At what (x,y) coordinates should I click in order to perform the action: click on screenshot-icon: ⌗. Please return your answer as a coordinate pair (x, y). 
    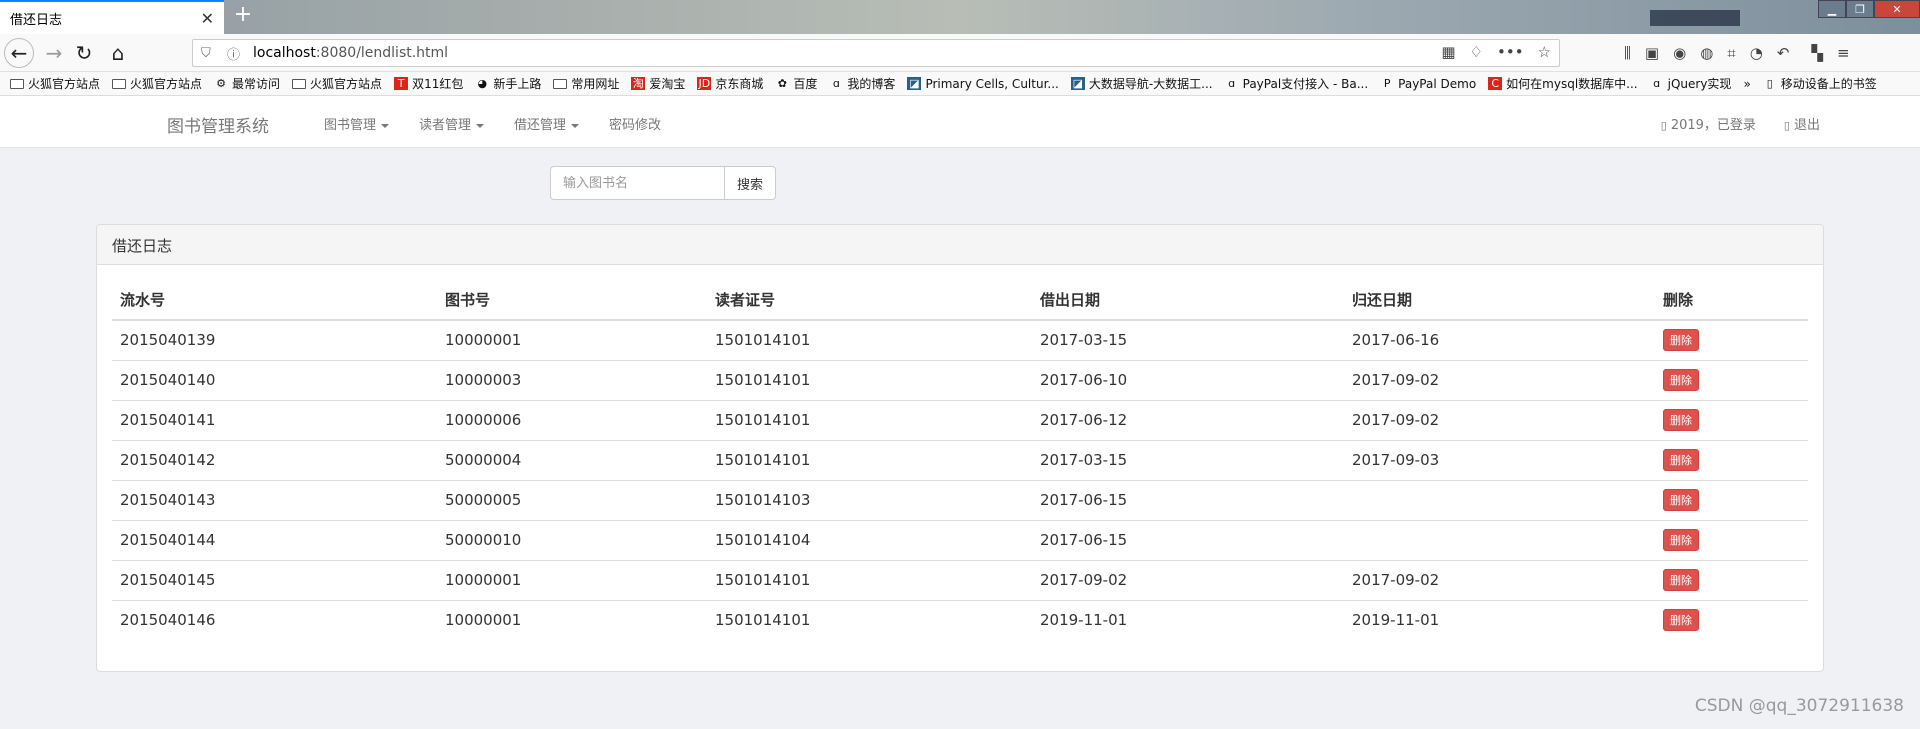
    Looking at the image, I should click on (1731, 53).